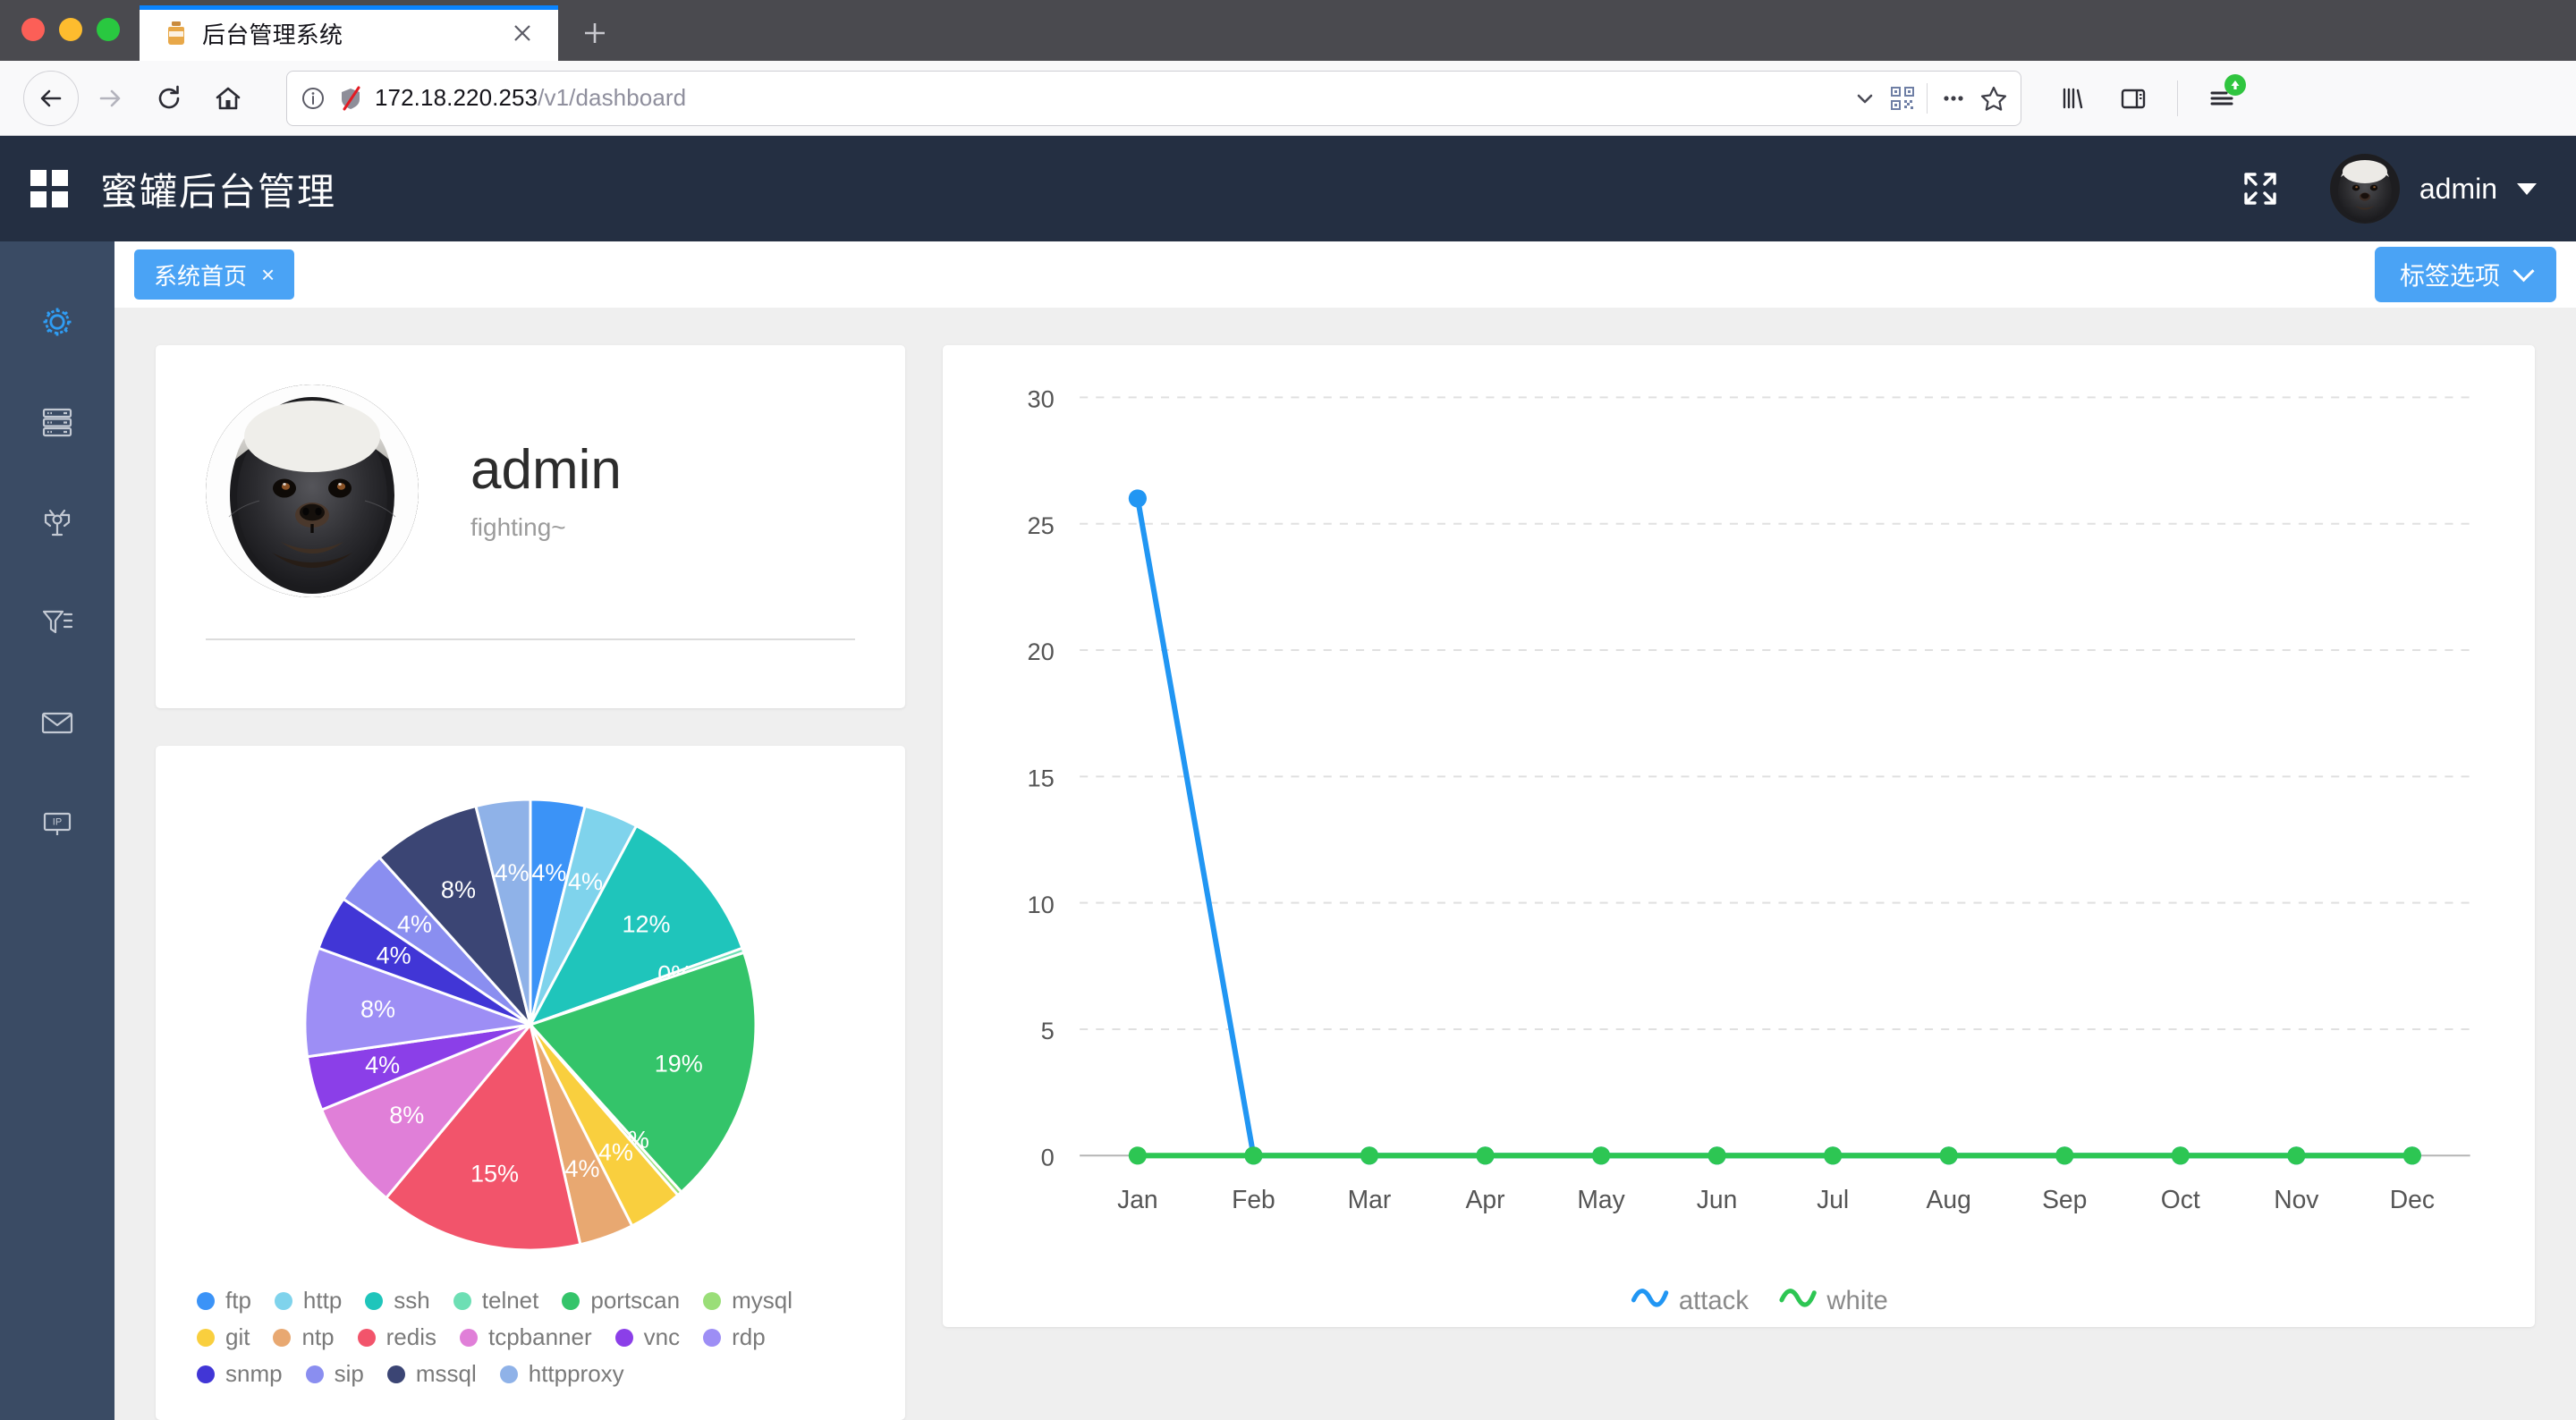  What do you see at coordinates (350, 98) in the screenshot?
I see `shield-slashed-icon` at bounding box center [350, 98].